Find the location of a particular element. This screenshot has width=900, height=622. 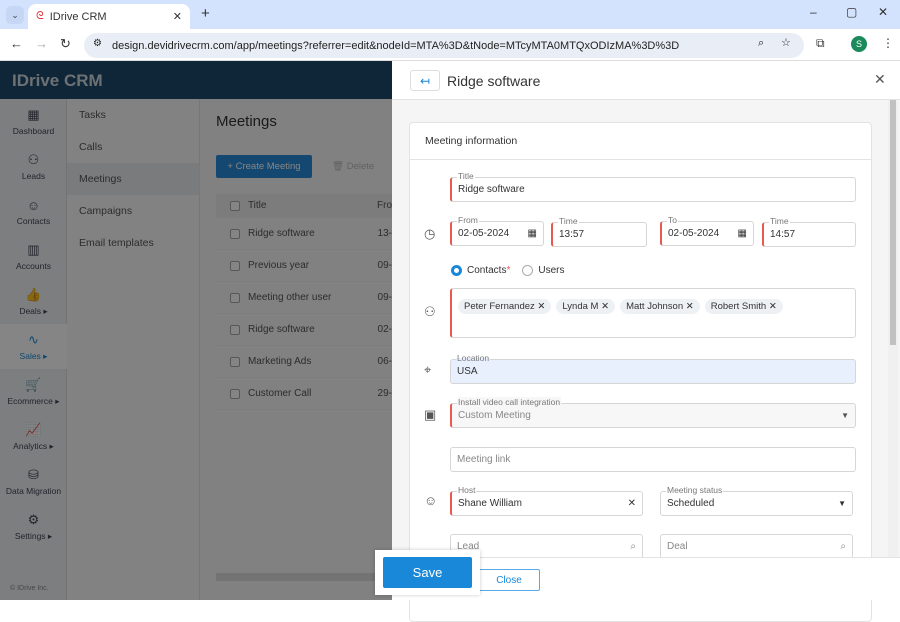

panel-header: ↤ Ridge software ✕ is located at coordinates (646, 80).